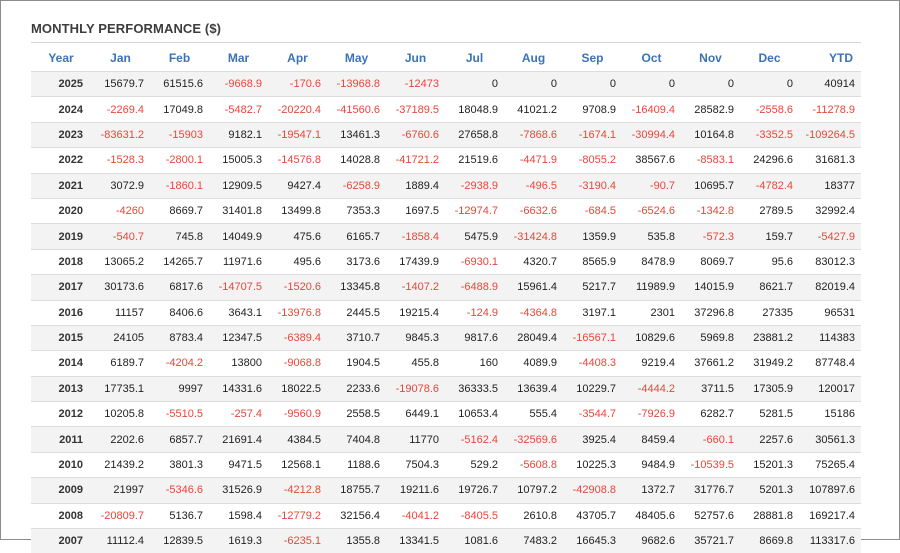  What do you see at coordinates (533, 210) in the screenshot?
I see `month-value-cell: -6632.6` at bounding box center [533, 210].